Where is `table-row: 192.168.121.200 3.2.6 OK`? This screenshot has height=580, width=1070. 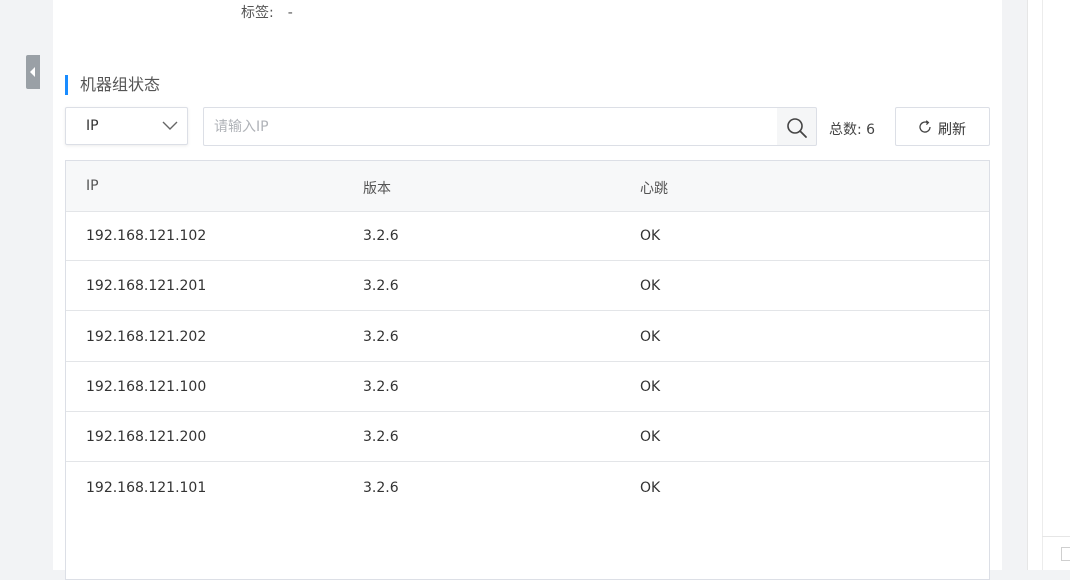 table-row: 192.168.121.200 3.2.6 OK is located at coordinates (527, 437).